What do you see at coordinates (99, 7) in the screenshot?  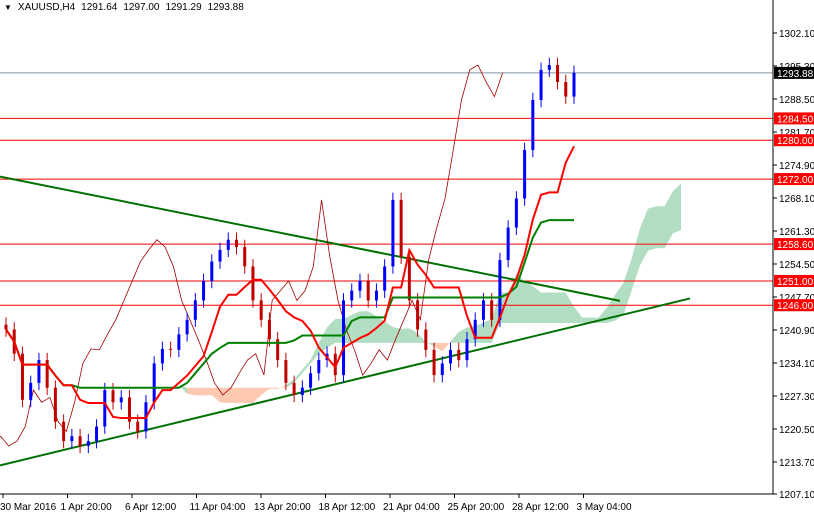 I see `open-value: 1291.64` at bounding box center [99, 7].